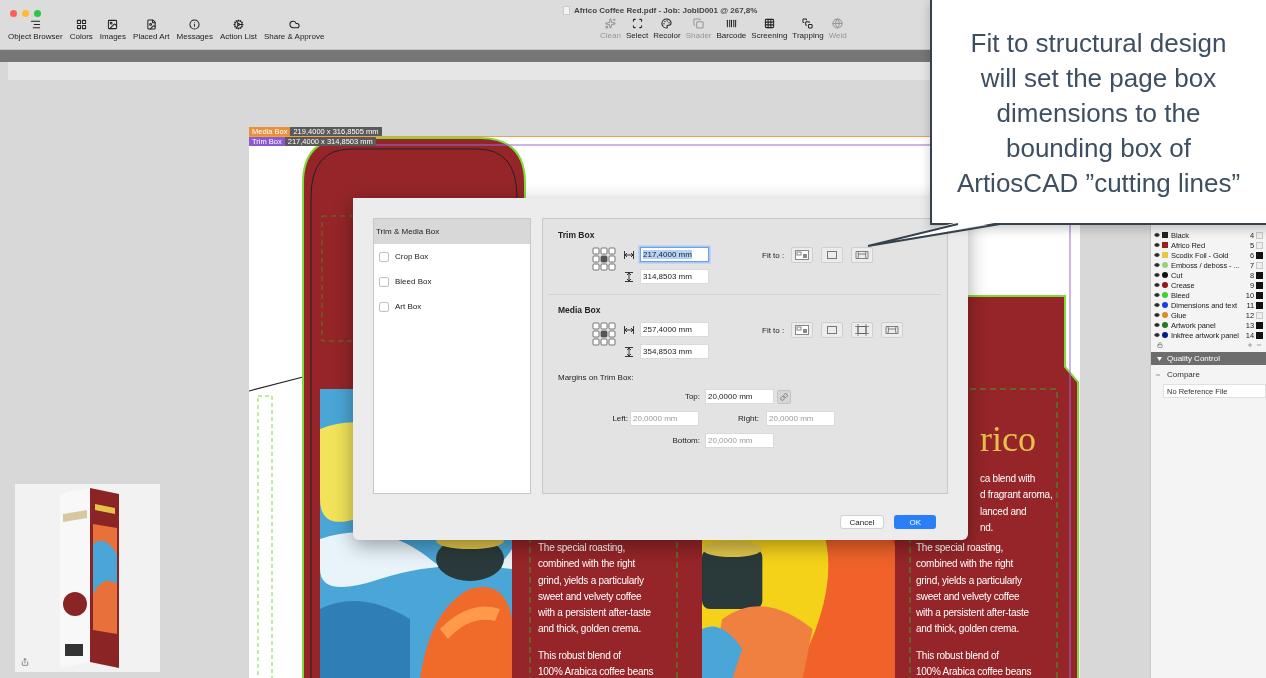 The image size is (1266, 678). Describe the element at coordinates (1098, 113) in the screenshot. I see `callout-text: Fit to structural design will set the page box dimensions to the bounding box of ArtiosCAD ”cutting lines”` at that location.